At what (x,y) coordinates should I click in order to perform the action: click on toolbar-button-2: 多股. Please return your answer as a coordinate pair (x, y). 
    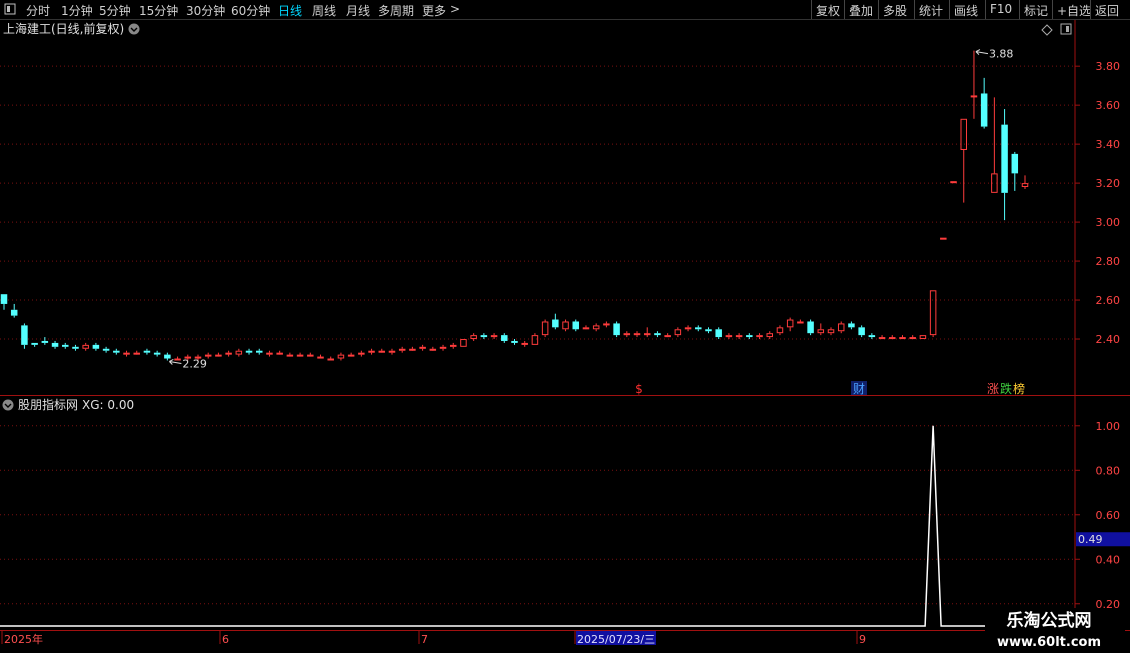
    Looking at the image, I should click on (895, 10).